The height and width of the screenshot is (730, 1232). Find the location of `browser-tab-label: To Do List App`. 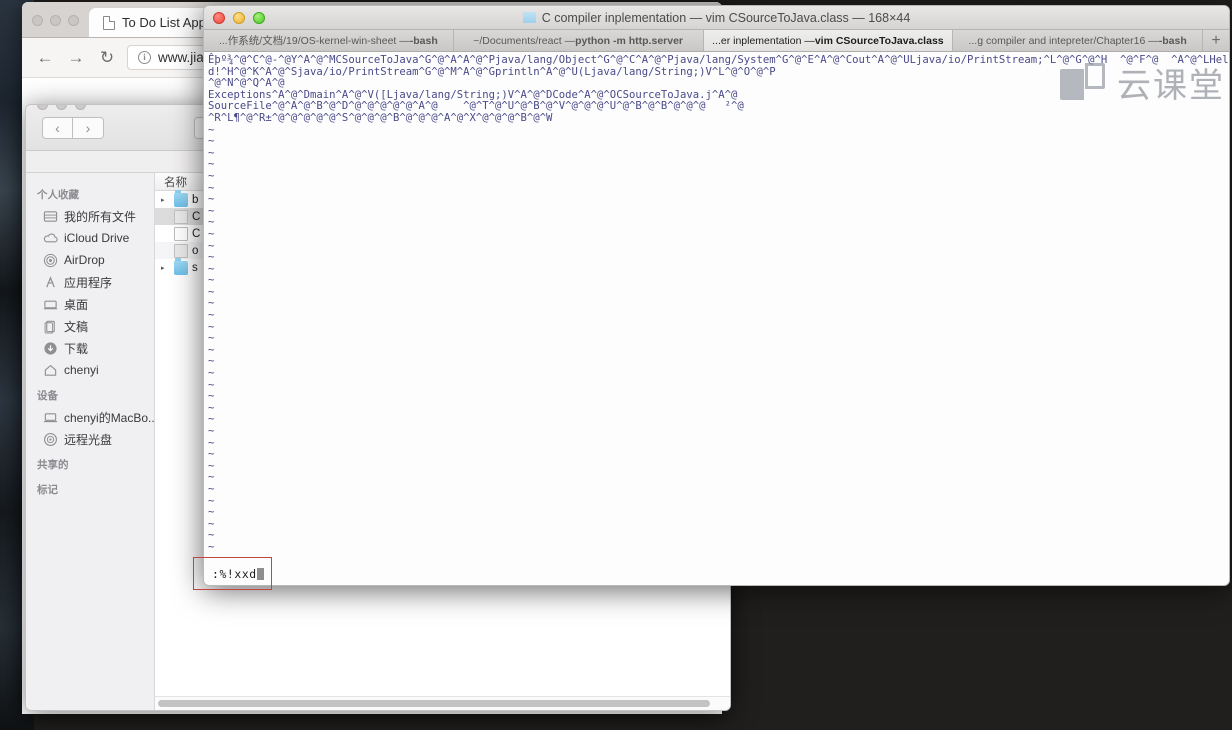

browser-tab-label: To Do List App is located at coordinates (164, 22).